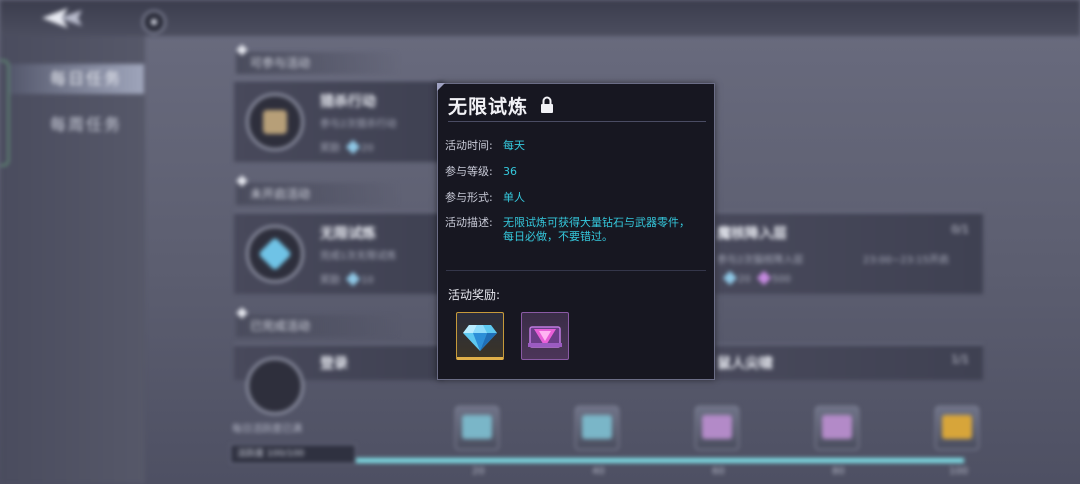 Image resolution: width=1080 pixels, height=484 pixels. What do you see at coordinates (469, 222) in the screenshot?
I see `info-label: 活动描述:` at bounding box center [469, 222].